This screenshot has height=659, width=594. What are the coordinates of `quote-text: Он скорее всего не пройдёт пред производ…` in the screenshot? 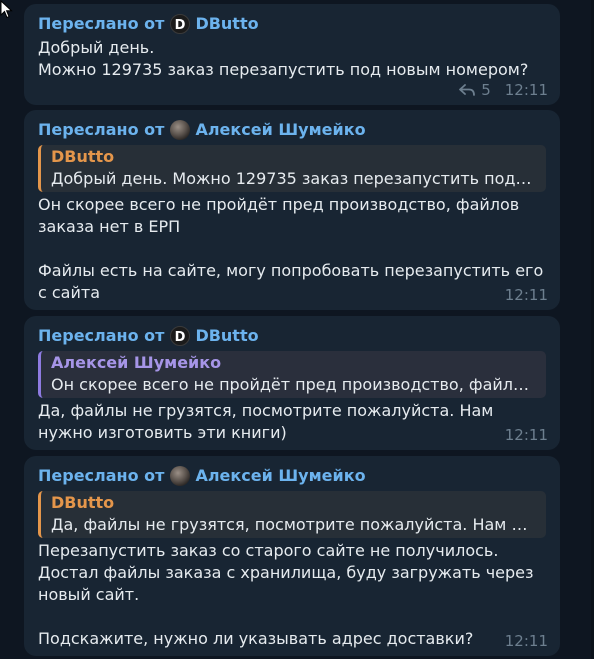 It's located at (293, 384).